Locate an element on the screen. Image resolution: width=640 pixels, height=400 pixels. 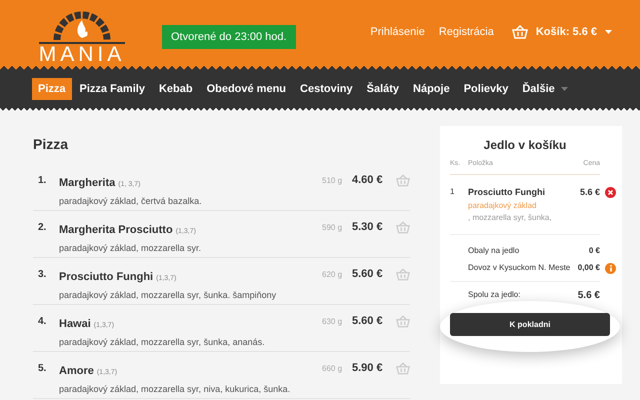
cart-title: Jedlo v košíku is located at coordinates (525, 145).